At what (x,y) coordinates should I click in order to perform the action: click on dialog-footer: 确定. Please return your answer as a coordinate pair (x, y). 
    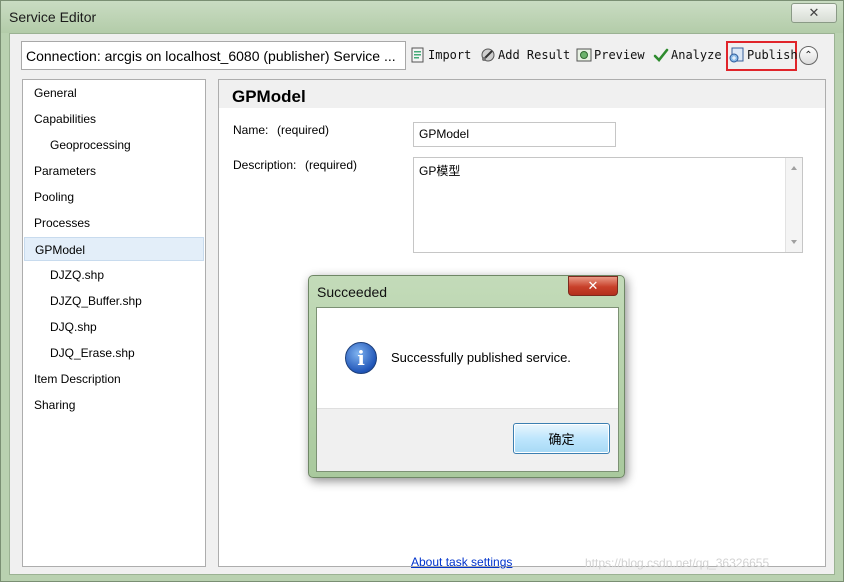
    Looking at the image, I should click on (467, 439).